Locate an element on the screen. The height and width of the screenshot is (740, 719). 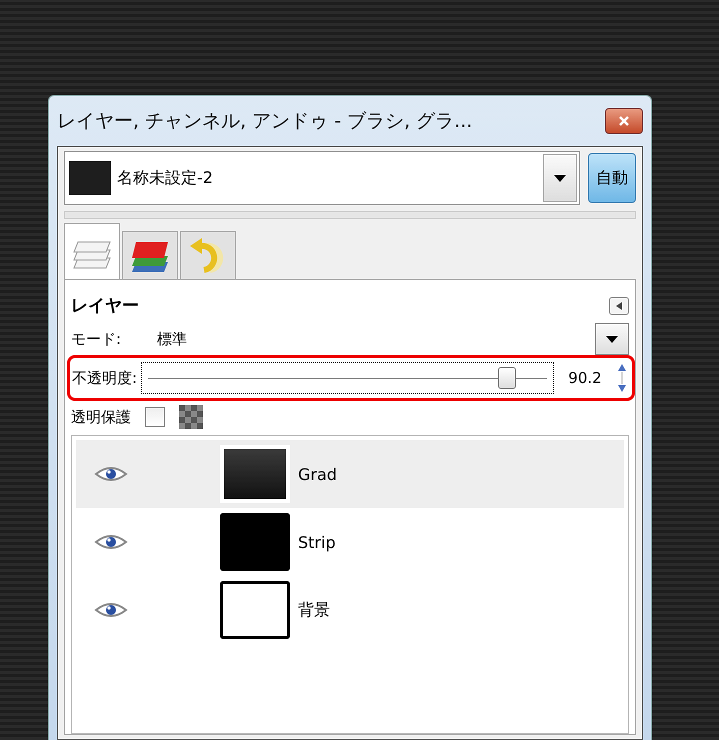
spin-arrows-icon is located at coordinates (622, 378).